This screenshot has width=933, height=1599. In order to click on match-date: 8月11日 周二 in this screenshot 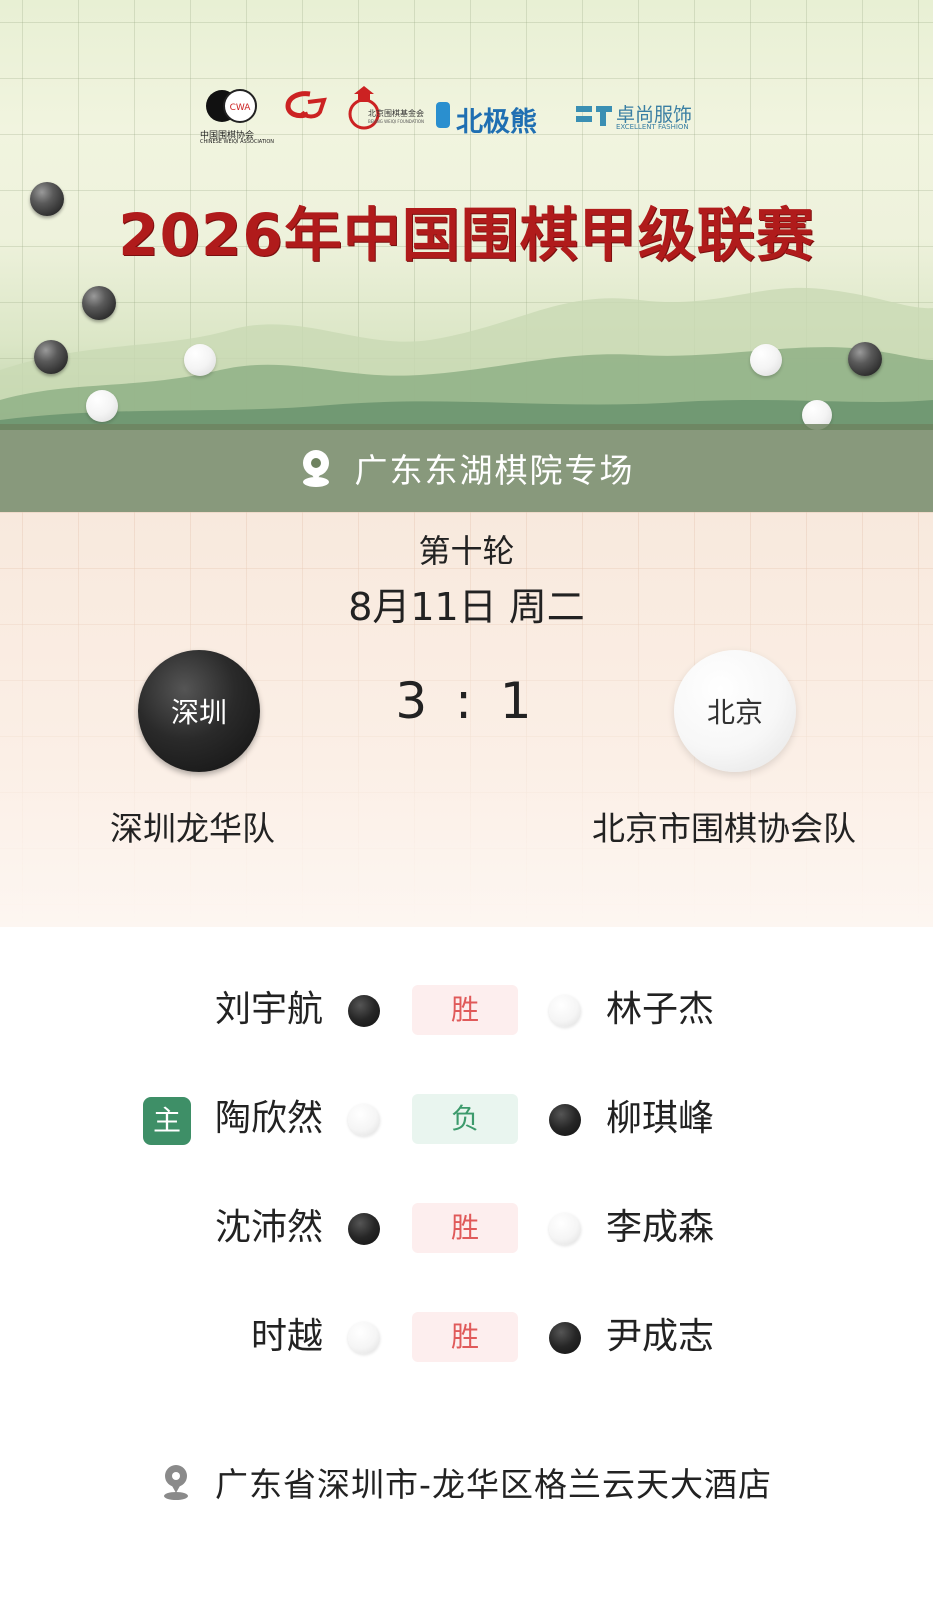, I will do `click(466, 607)`.